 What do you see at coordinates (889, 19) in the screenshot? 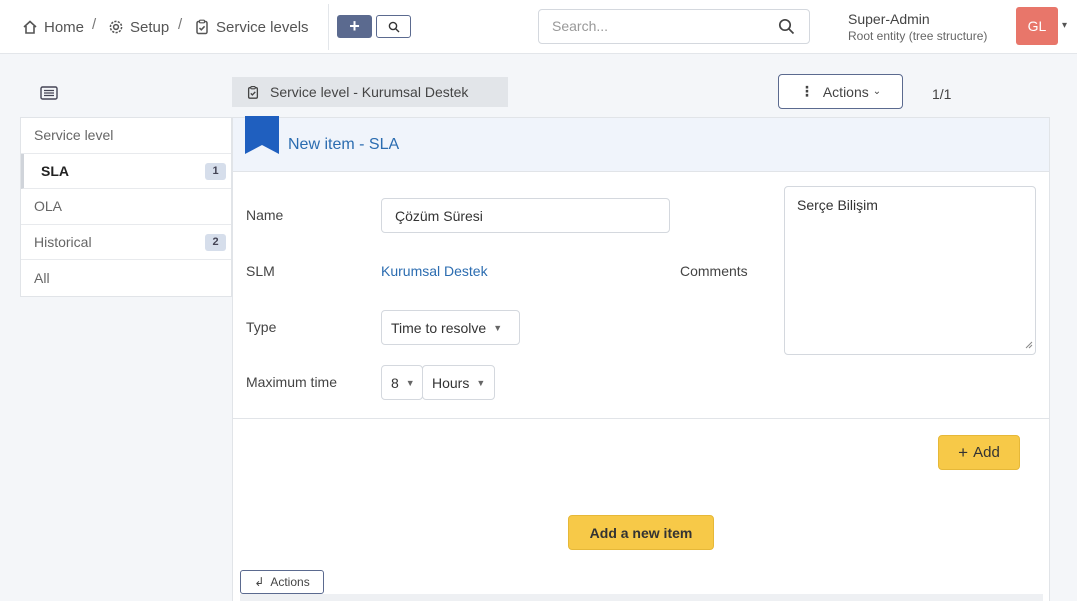
I see `user-name: Super-Admin` at bounding box center [889, 19].